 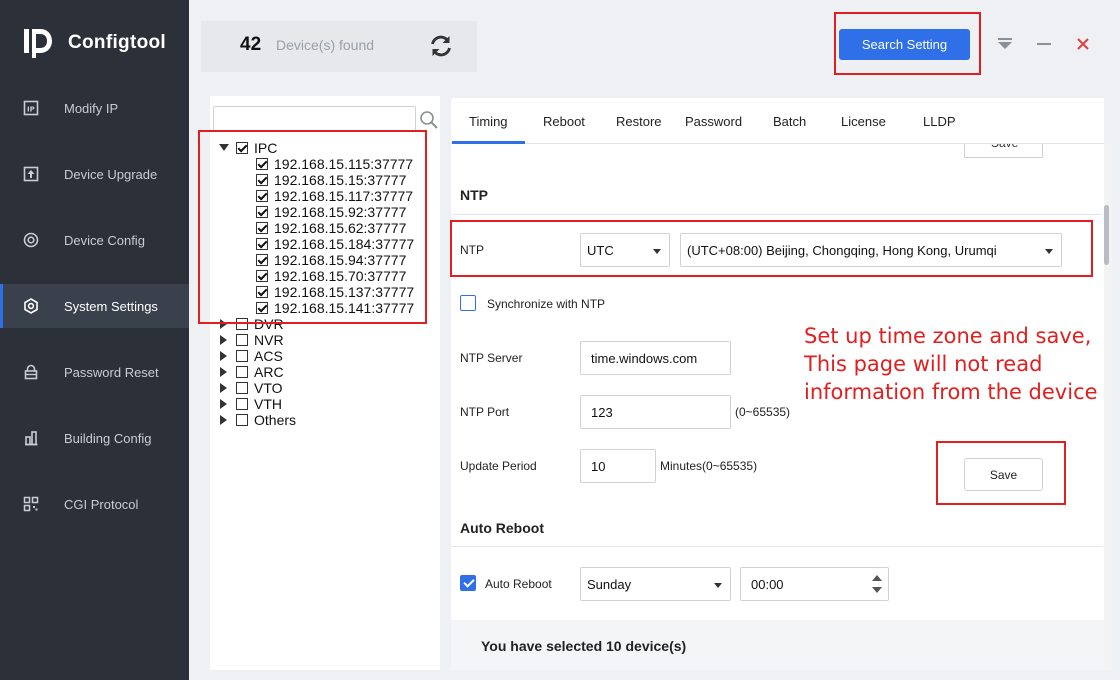 I want to click on sidebar-item-label: System Settings, so click(x=111, y=306).